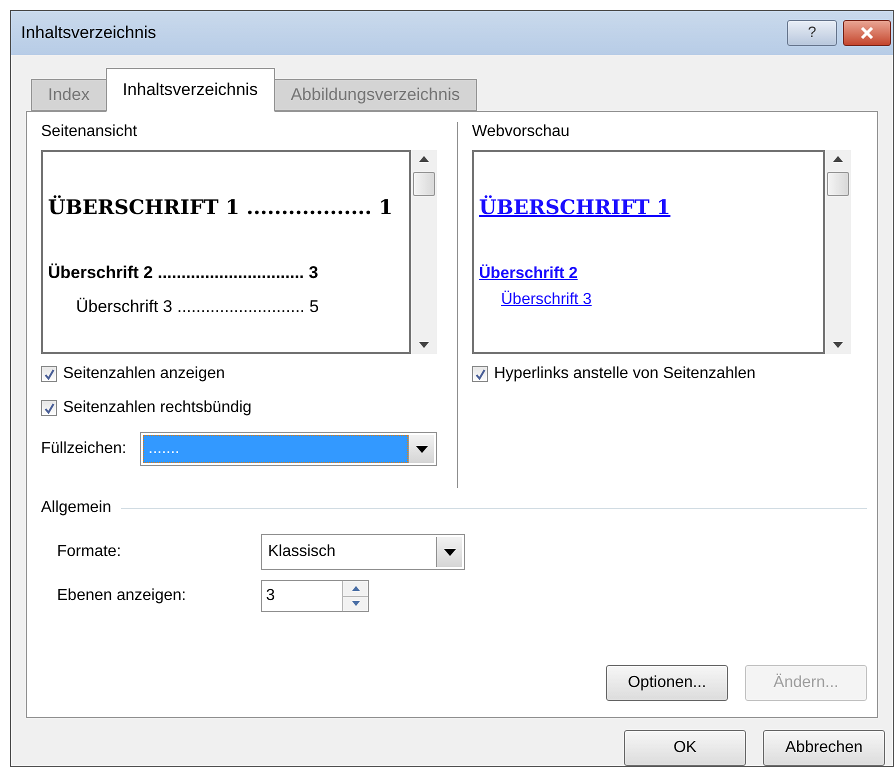  I want to click on spin-down-button, so click(355, 603).